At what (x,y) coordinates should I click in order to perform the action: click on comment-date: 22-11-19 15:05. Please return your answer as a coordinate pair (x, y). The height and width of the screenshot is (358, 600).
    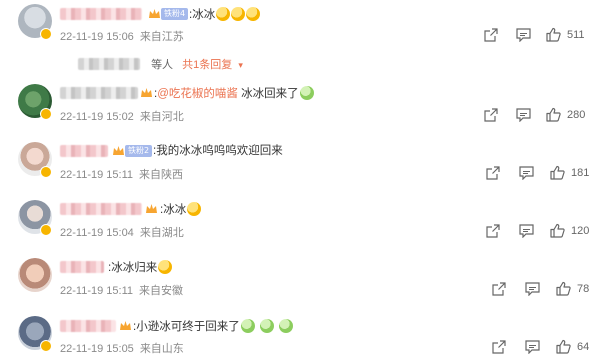
    Looking at the image, I should click on (97, 349).